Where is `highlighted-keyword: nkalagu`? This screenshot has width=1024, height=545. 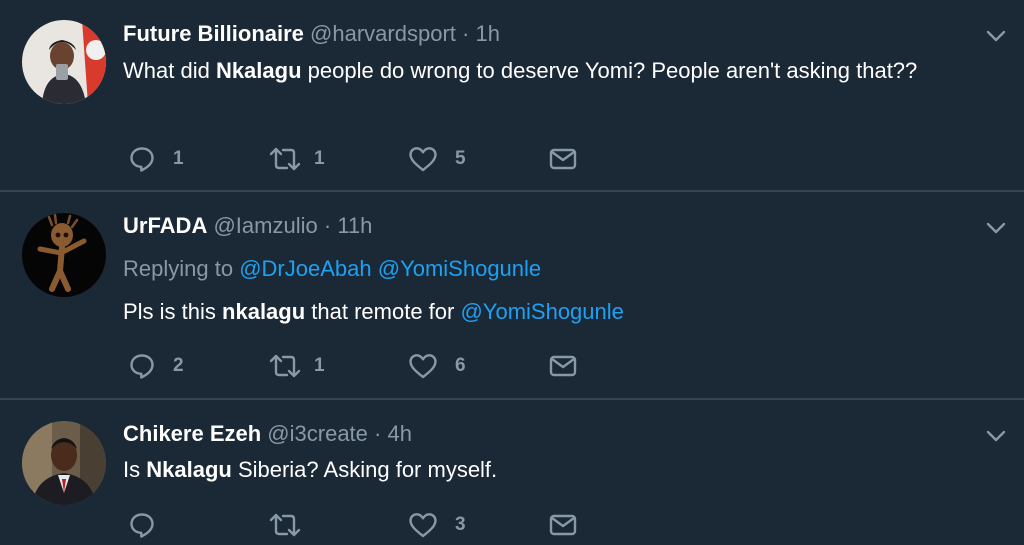
highlighted-keyword: nkalagu is located at coordinates (264, 311).